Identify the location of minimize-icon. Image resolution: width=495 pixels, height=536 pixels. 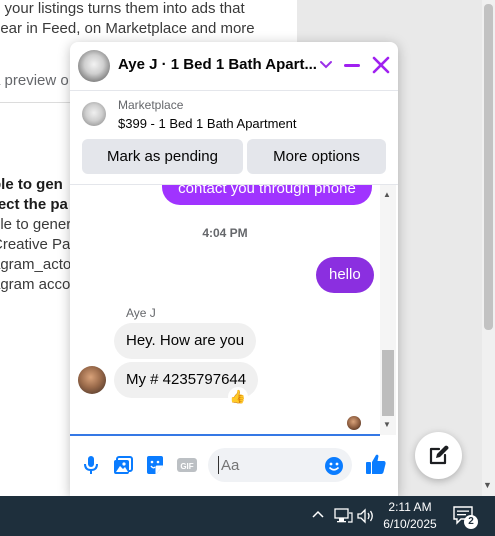
(352, 65).